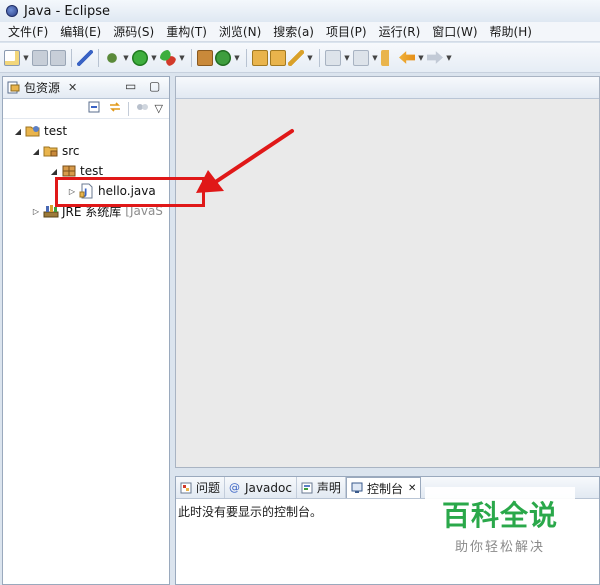  What do you see at coordinates (293, 31) in the screenshot?
I see `menu-search: 搜索(a)` at bounding box center [293, 31].